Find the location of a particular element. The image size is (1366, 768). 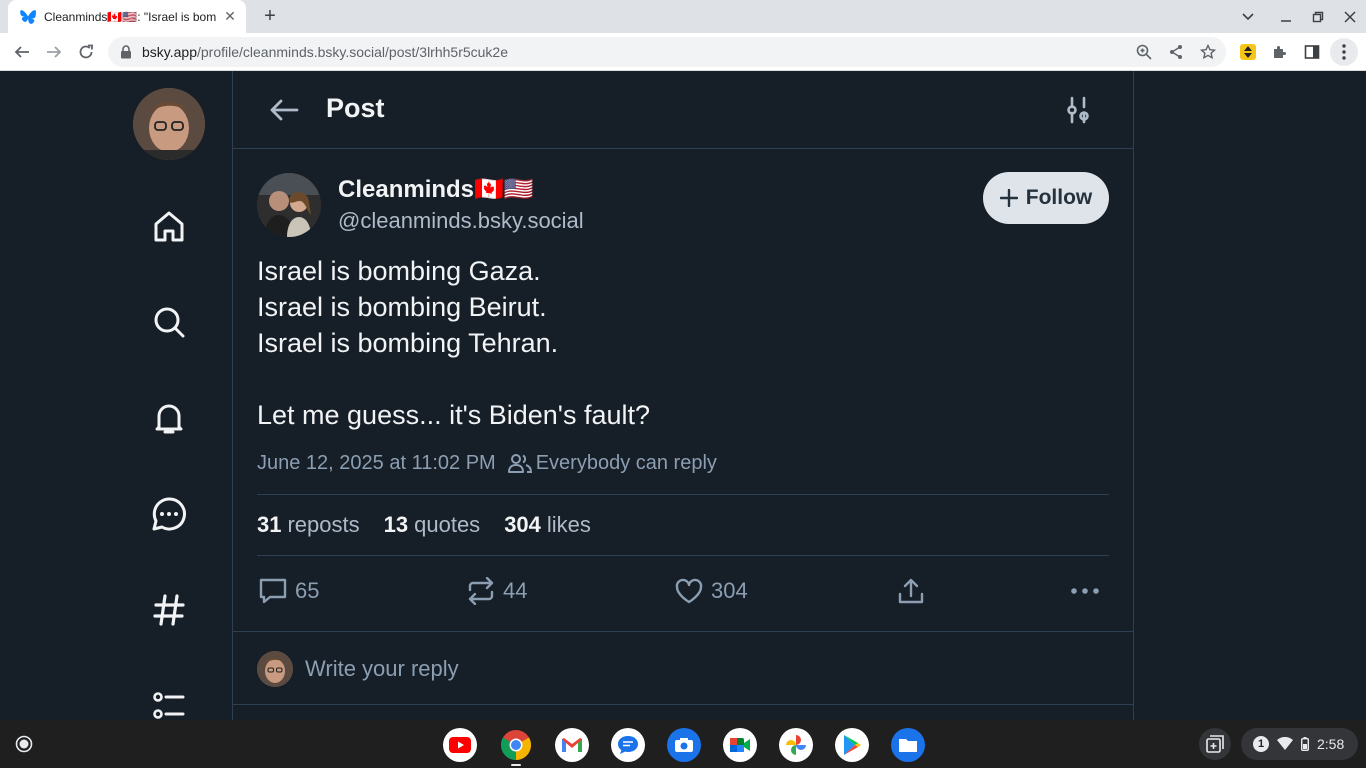

engagement-stats: 31 reposts 13 quotes 304 likes is located at coordinates (683, 525).